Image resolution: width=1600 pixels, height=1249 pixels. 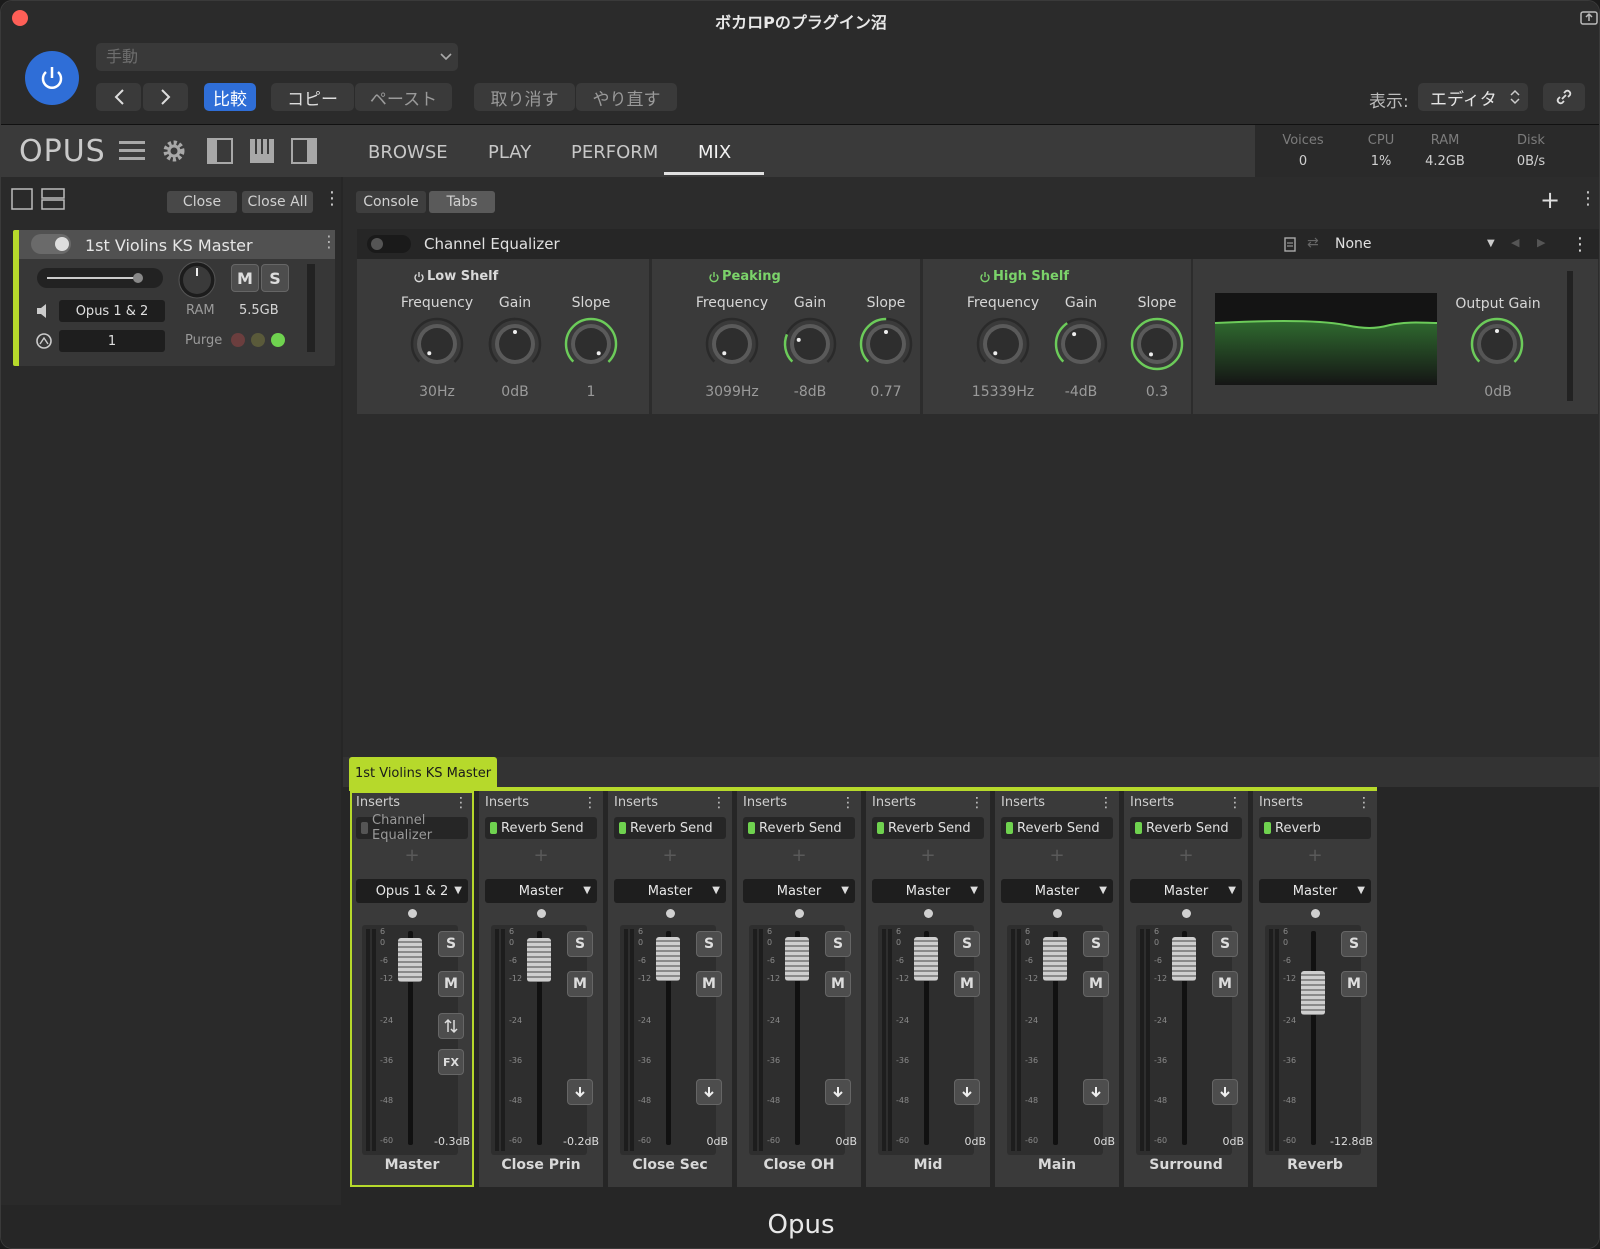 I want to click on link-button, so click(x=1564, y=97).